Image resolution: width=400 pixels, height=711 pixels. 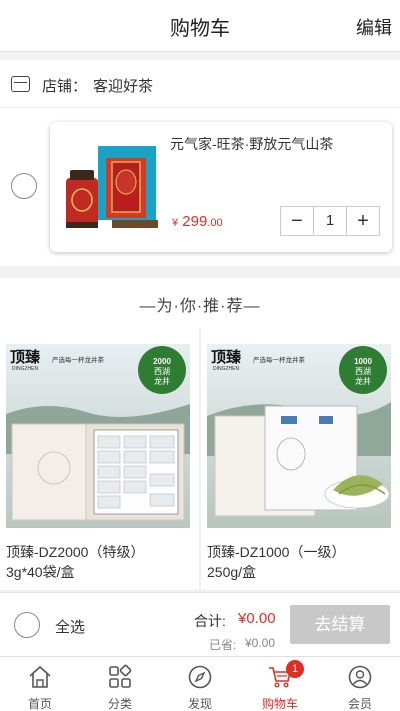 I want to click on recommend-header: —为·你·推·荐—, so click(x=200, y=303).